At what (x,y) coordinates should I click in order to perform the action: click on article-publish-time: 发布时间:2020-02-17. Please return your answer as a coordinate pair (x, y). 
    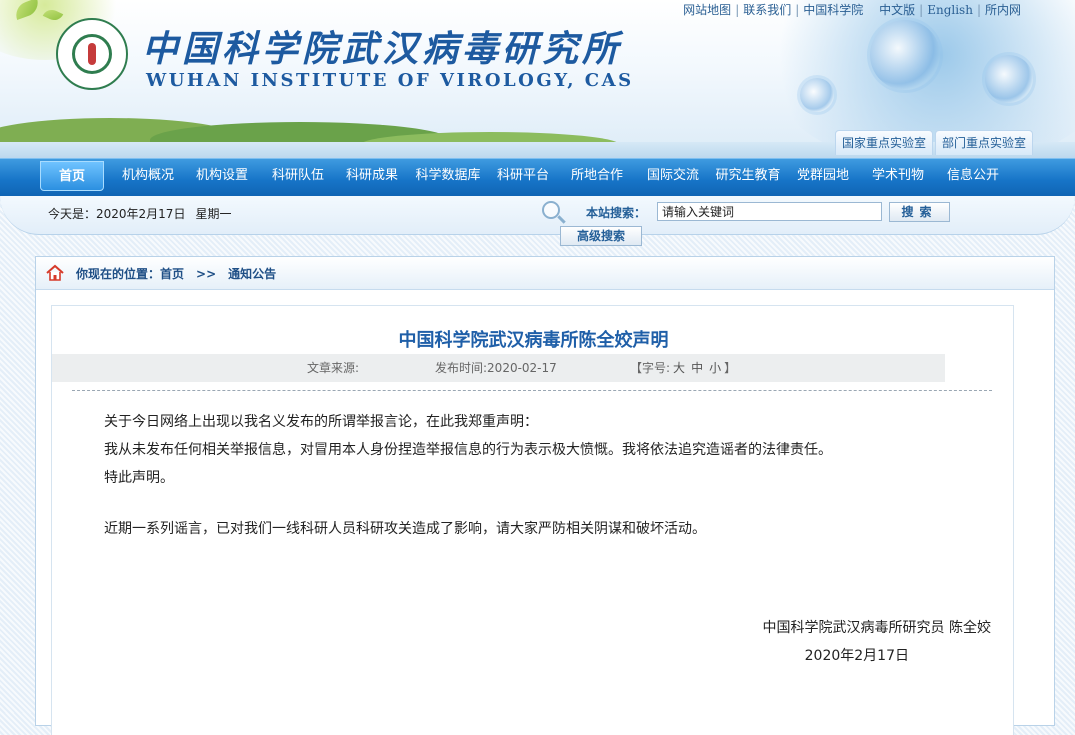
    Looking at the image, I should click on (496, 368).